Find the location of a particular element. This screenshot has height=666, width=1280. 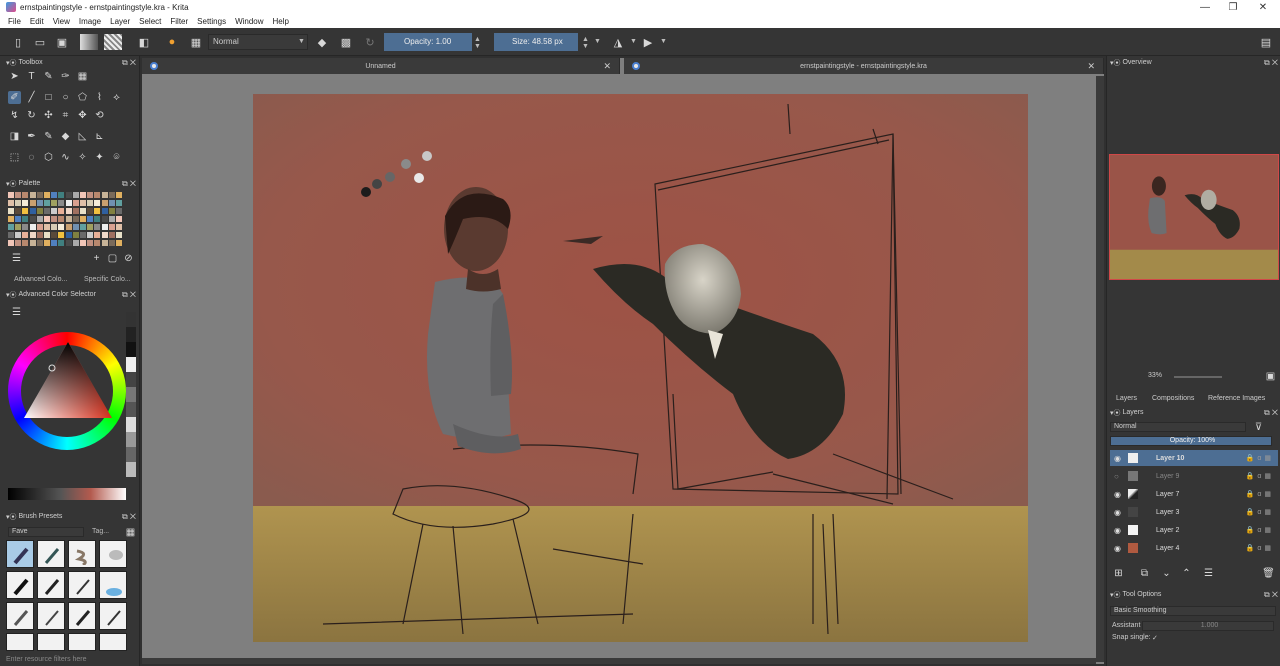

new-document-icon: ▯ is located at coordinates (18, 42).